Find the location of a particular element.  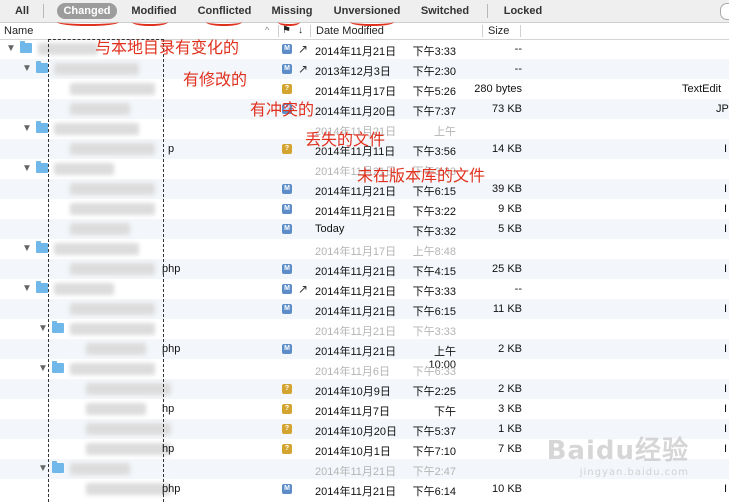

annotation-missing: 丢失的文件 is located at coordinates (345, 139).